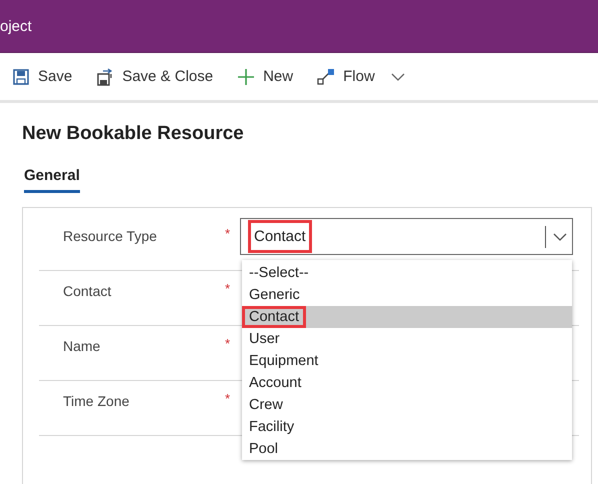  Describe the element at coordinates (407, 295) in the screenshot. I see `dropdown-option: Generic` at that location.